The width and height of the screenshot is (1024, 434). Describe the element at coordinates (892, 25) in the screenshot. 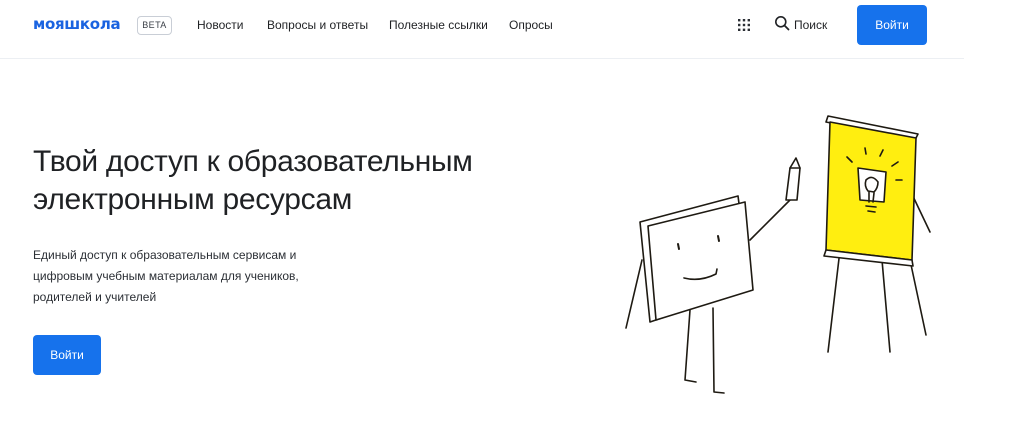

I see `header-login-button: Войти` at that location.